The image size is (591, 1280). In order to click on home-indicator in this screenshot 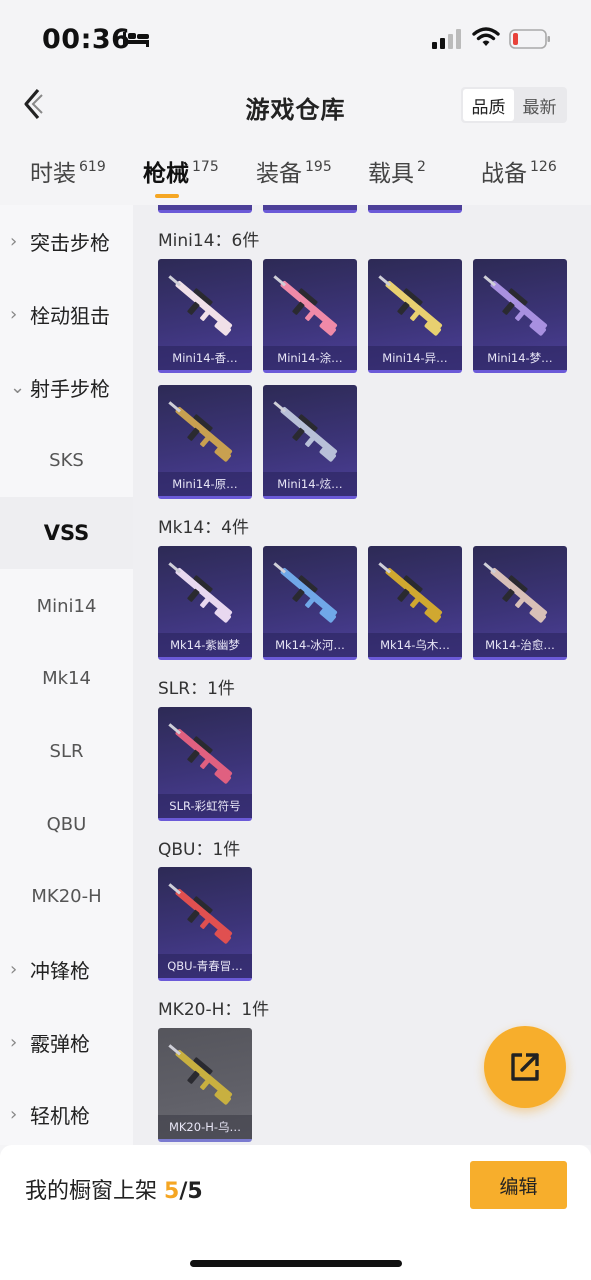, I will do `click(296, 1263)`.